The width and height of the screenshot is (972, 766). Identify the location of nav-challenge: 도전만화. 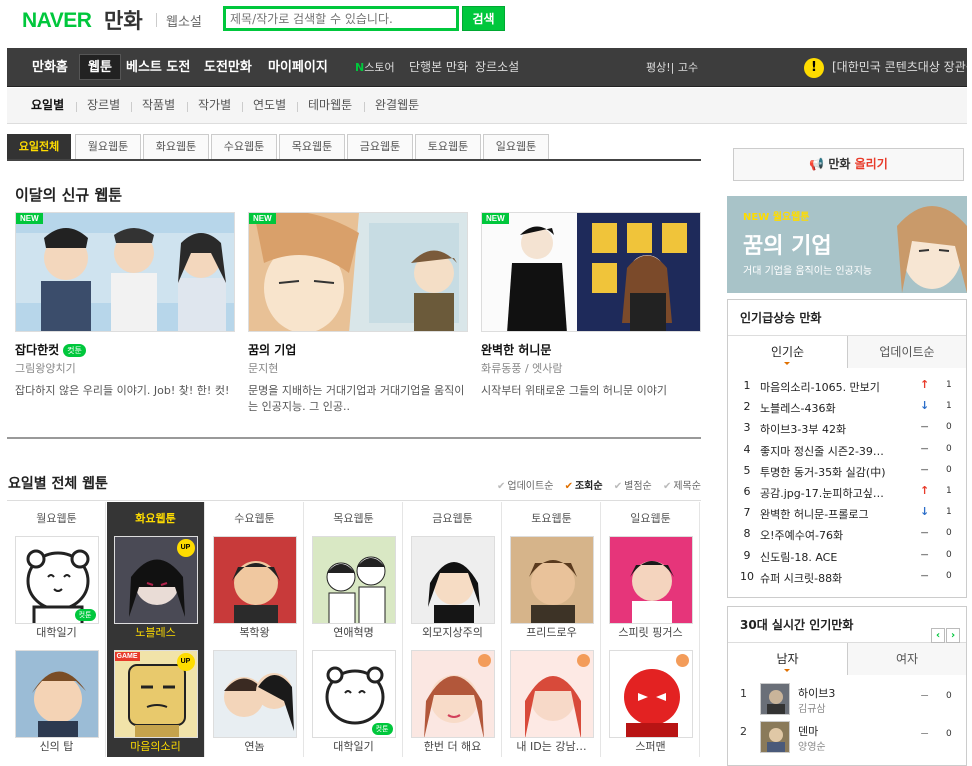
(228, 67).